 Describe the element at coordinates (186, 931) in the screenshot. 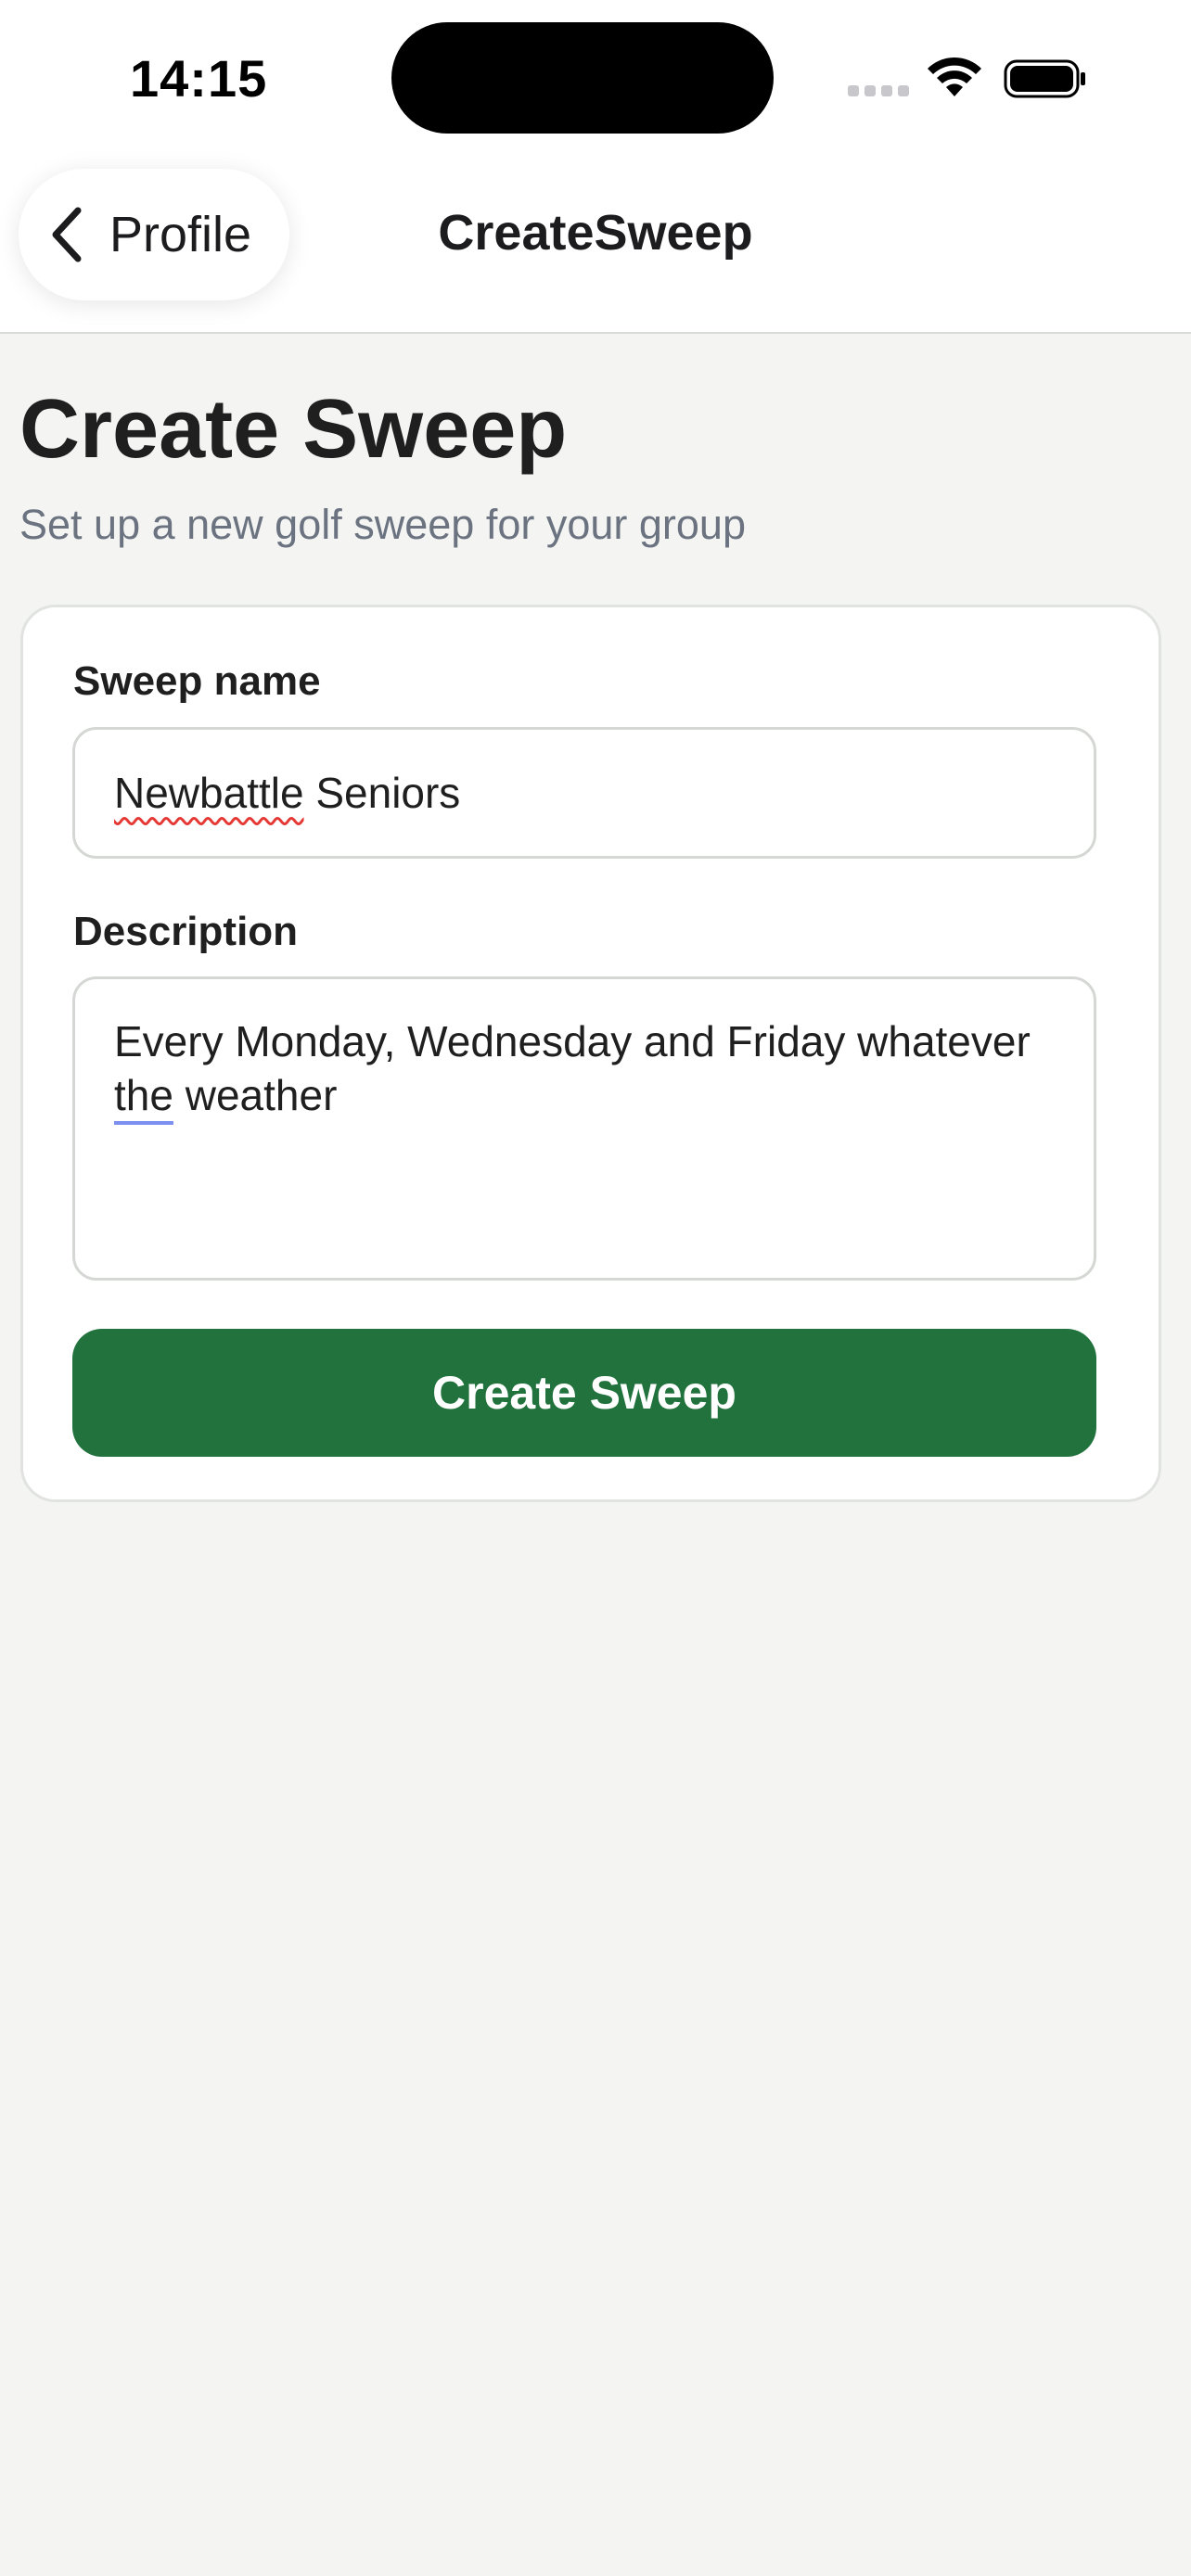

I see `description-label: Description` at that location.